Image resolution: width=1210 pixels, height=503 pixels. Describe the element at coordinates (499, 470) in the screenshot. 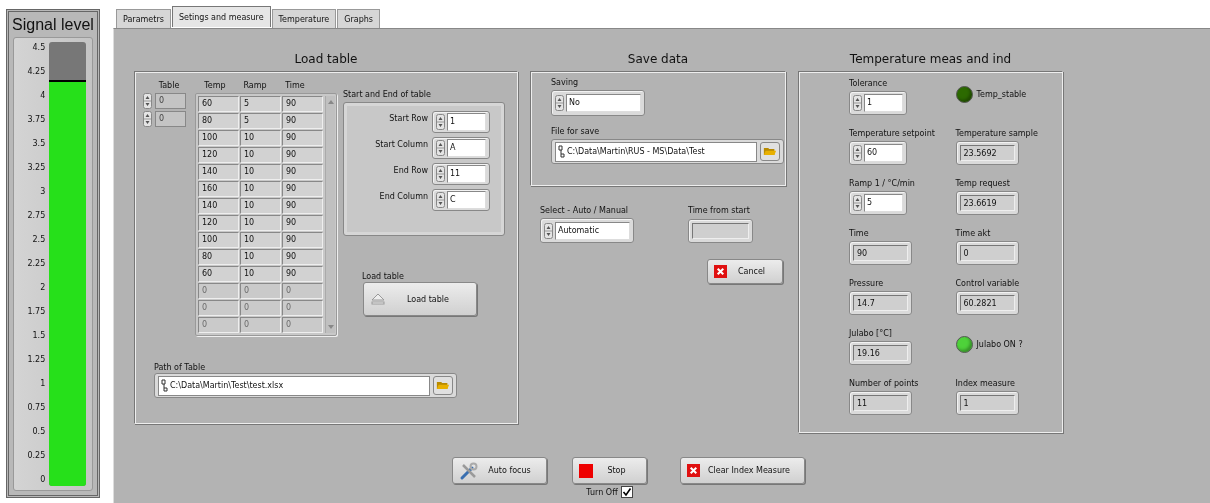

I see `auto-focus-button: Auto focus` at that location.